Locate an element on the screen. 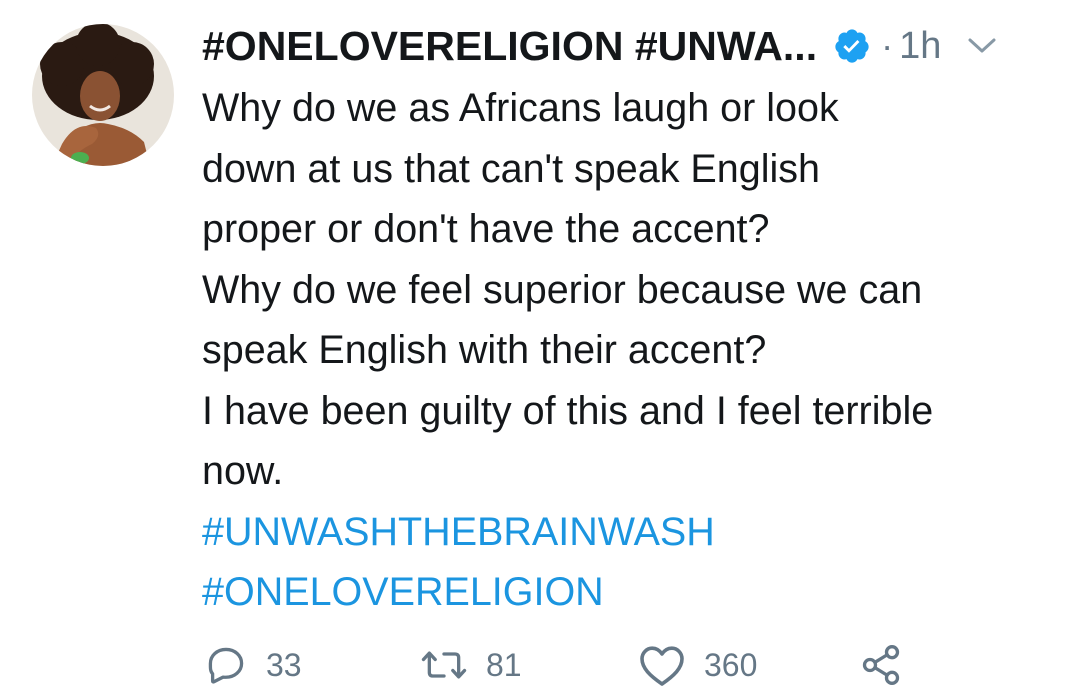 The height and width of the screenshot is (698, 1080). tweet-line: proper or don't have the accent? is located at coordinates (486, 229).